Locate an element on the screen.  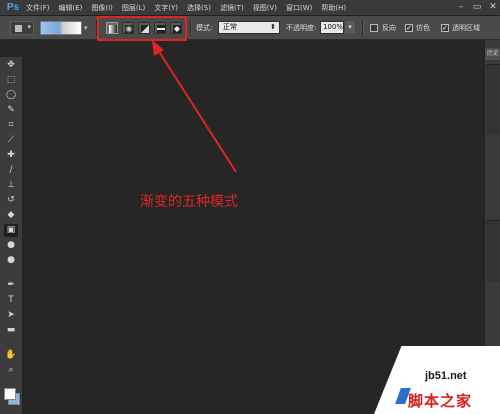
watermark-name: 脚本之家 is located at coordinates (440, 401).